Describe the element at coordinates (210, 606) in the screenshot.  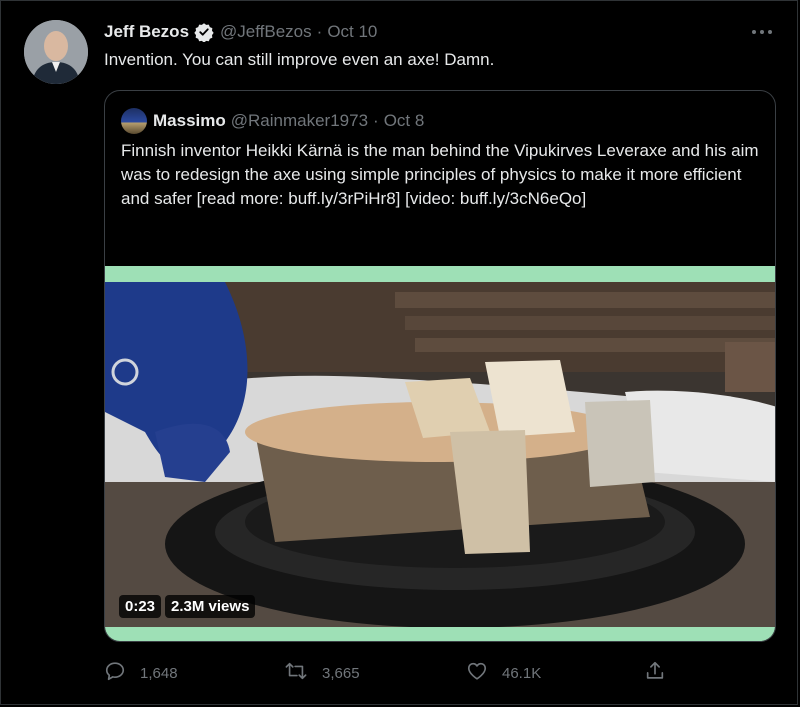
I see `video-views: 2.3M views` at that location.